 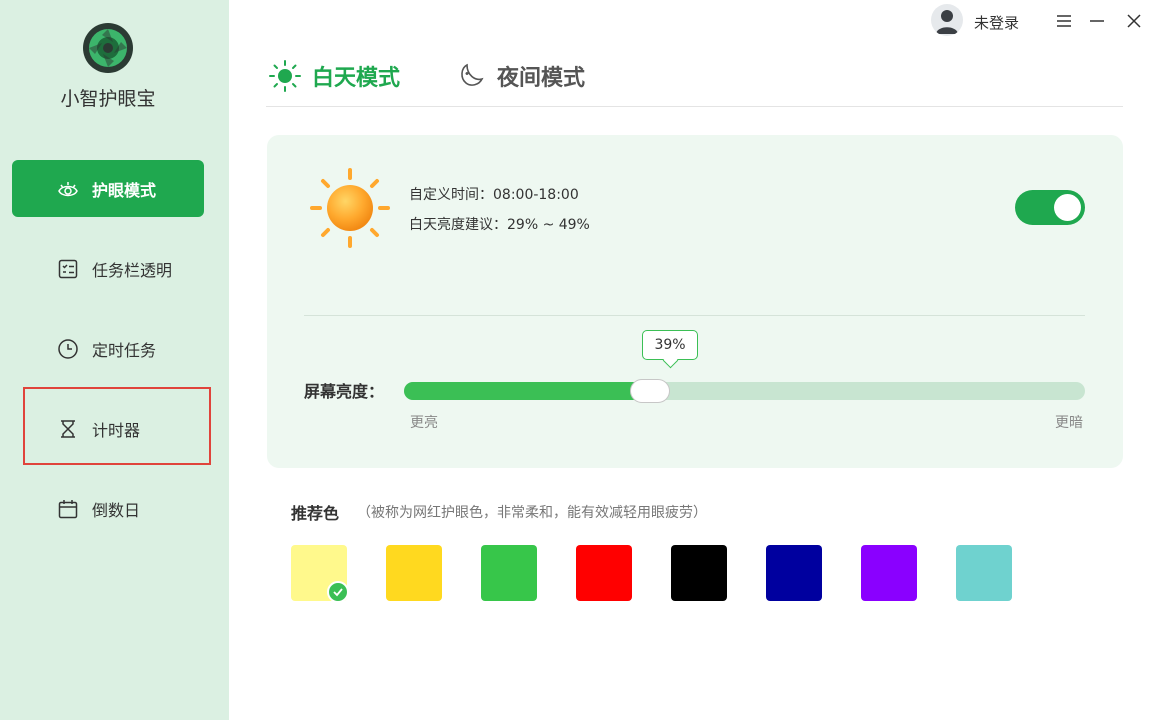 I want to click on sidebar-item-label: 定时任务, so click(x=124, y=350).